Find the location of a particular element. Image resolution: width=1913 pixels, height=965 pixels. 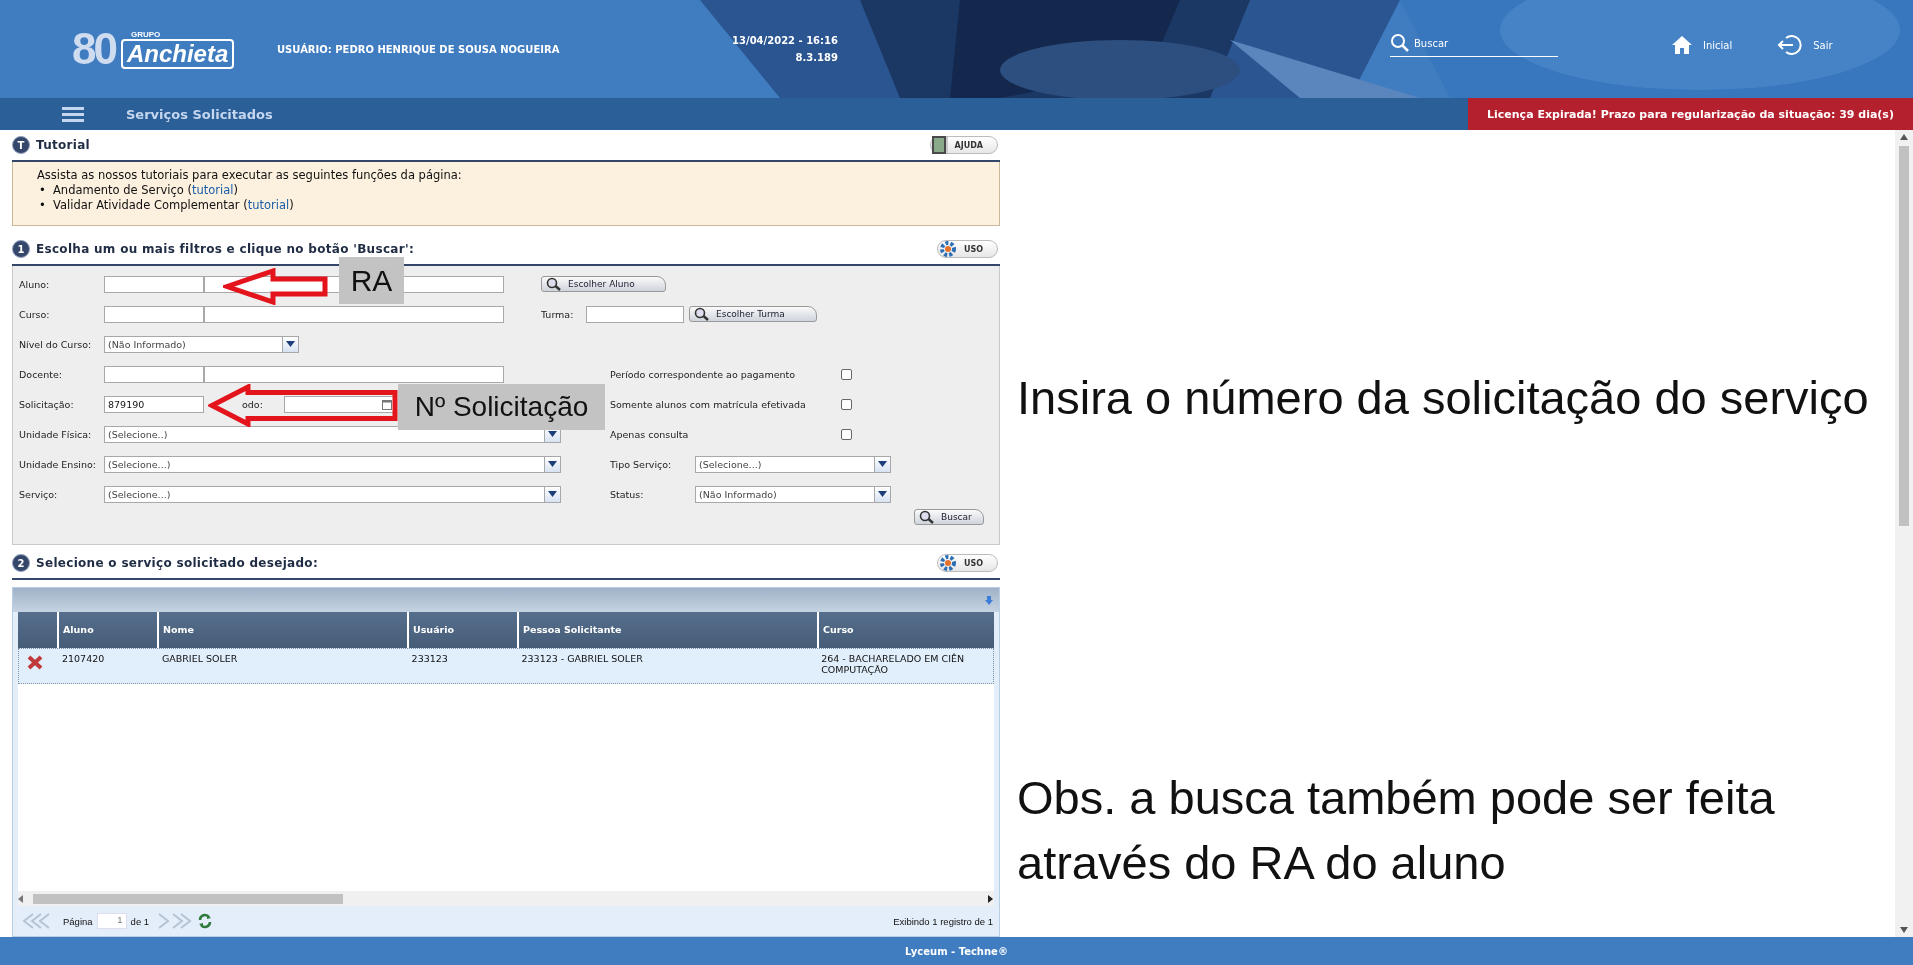

logo-number: 80 is located at coordinates (93, 49).